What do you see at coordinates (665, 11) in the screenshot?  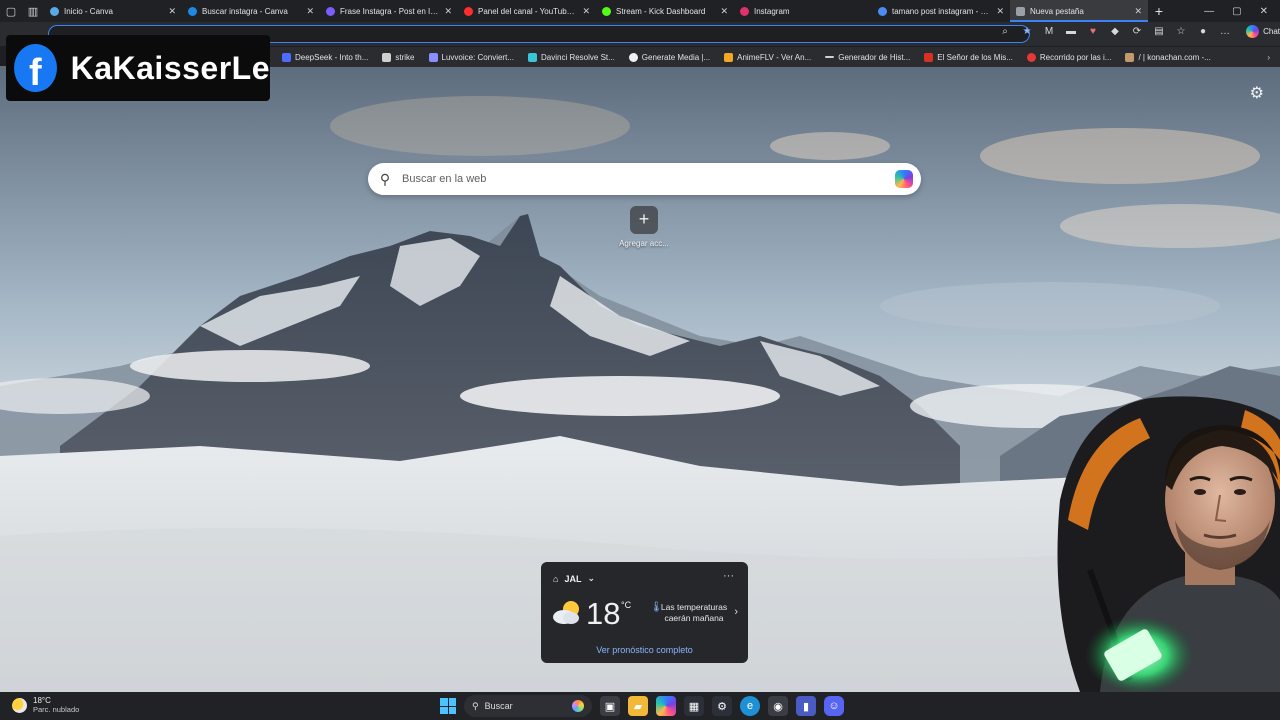 I see `tab-kick-dashboard: Stream - Kick Dashboard ✕` at bounding box center [665, 11].